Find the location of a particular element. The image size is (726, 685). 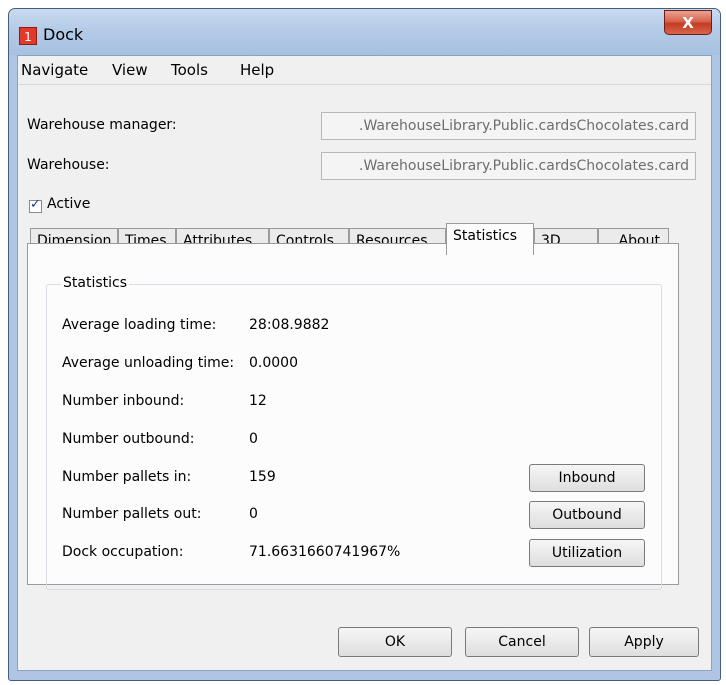

app-icon: 1 is located at coordinates (28, 36).